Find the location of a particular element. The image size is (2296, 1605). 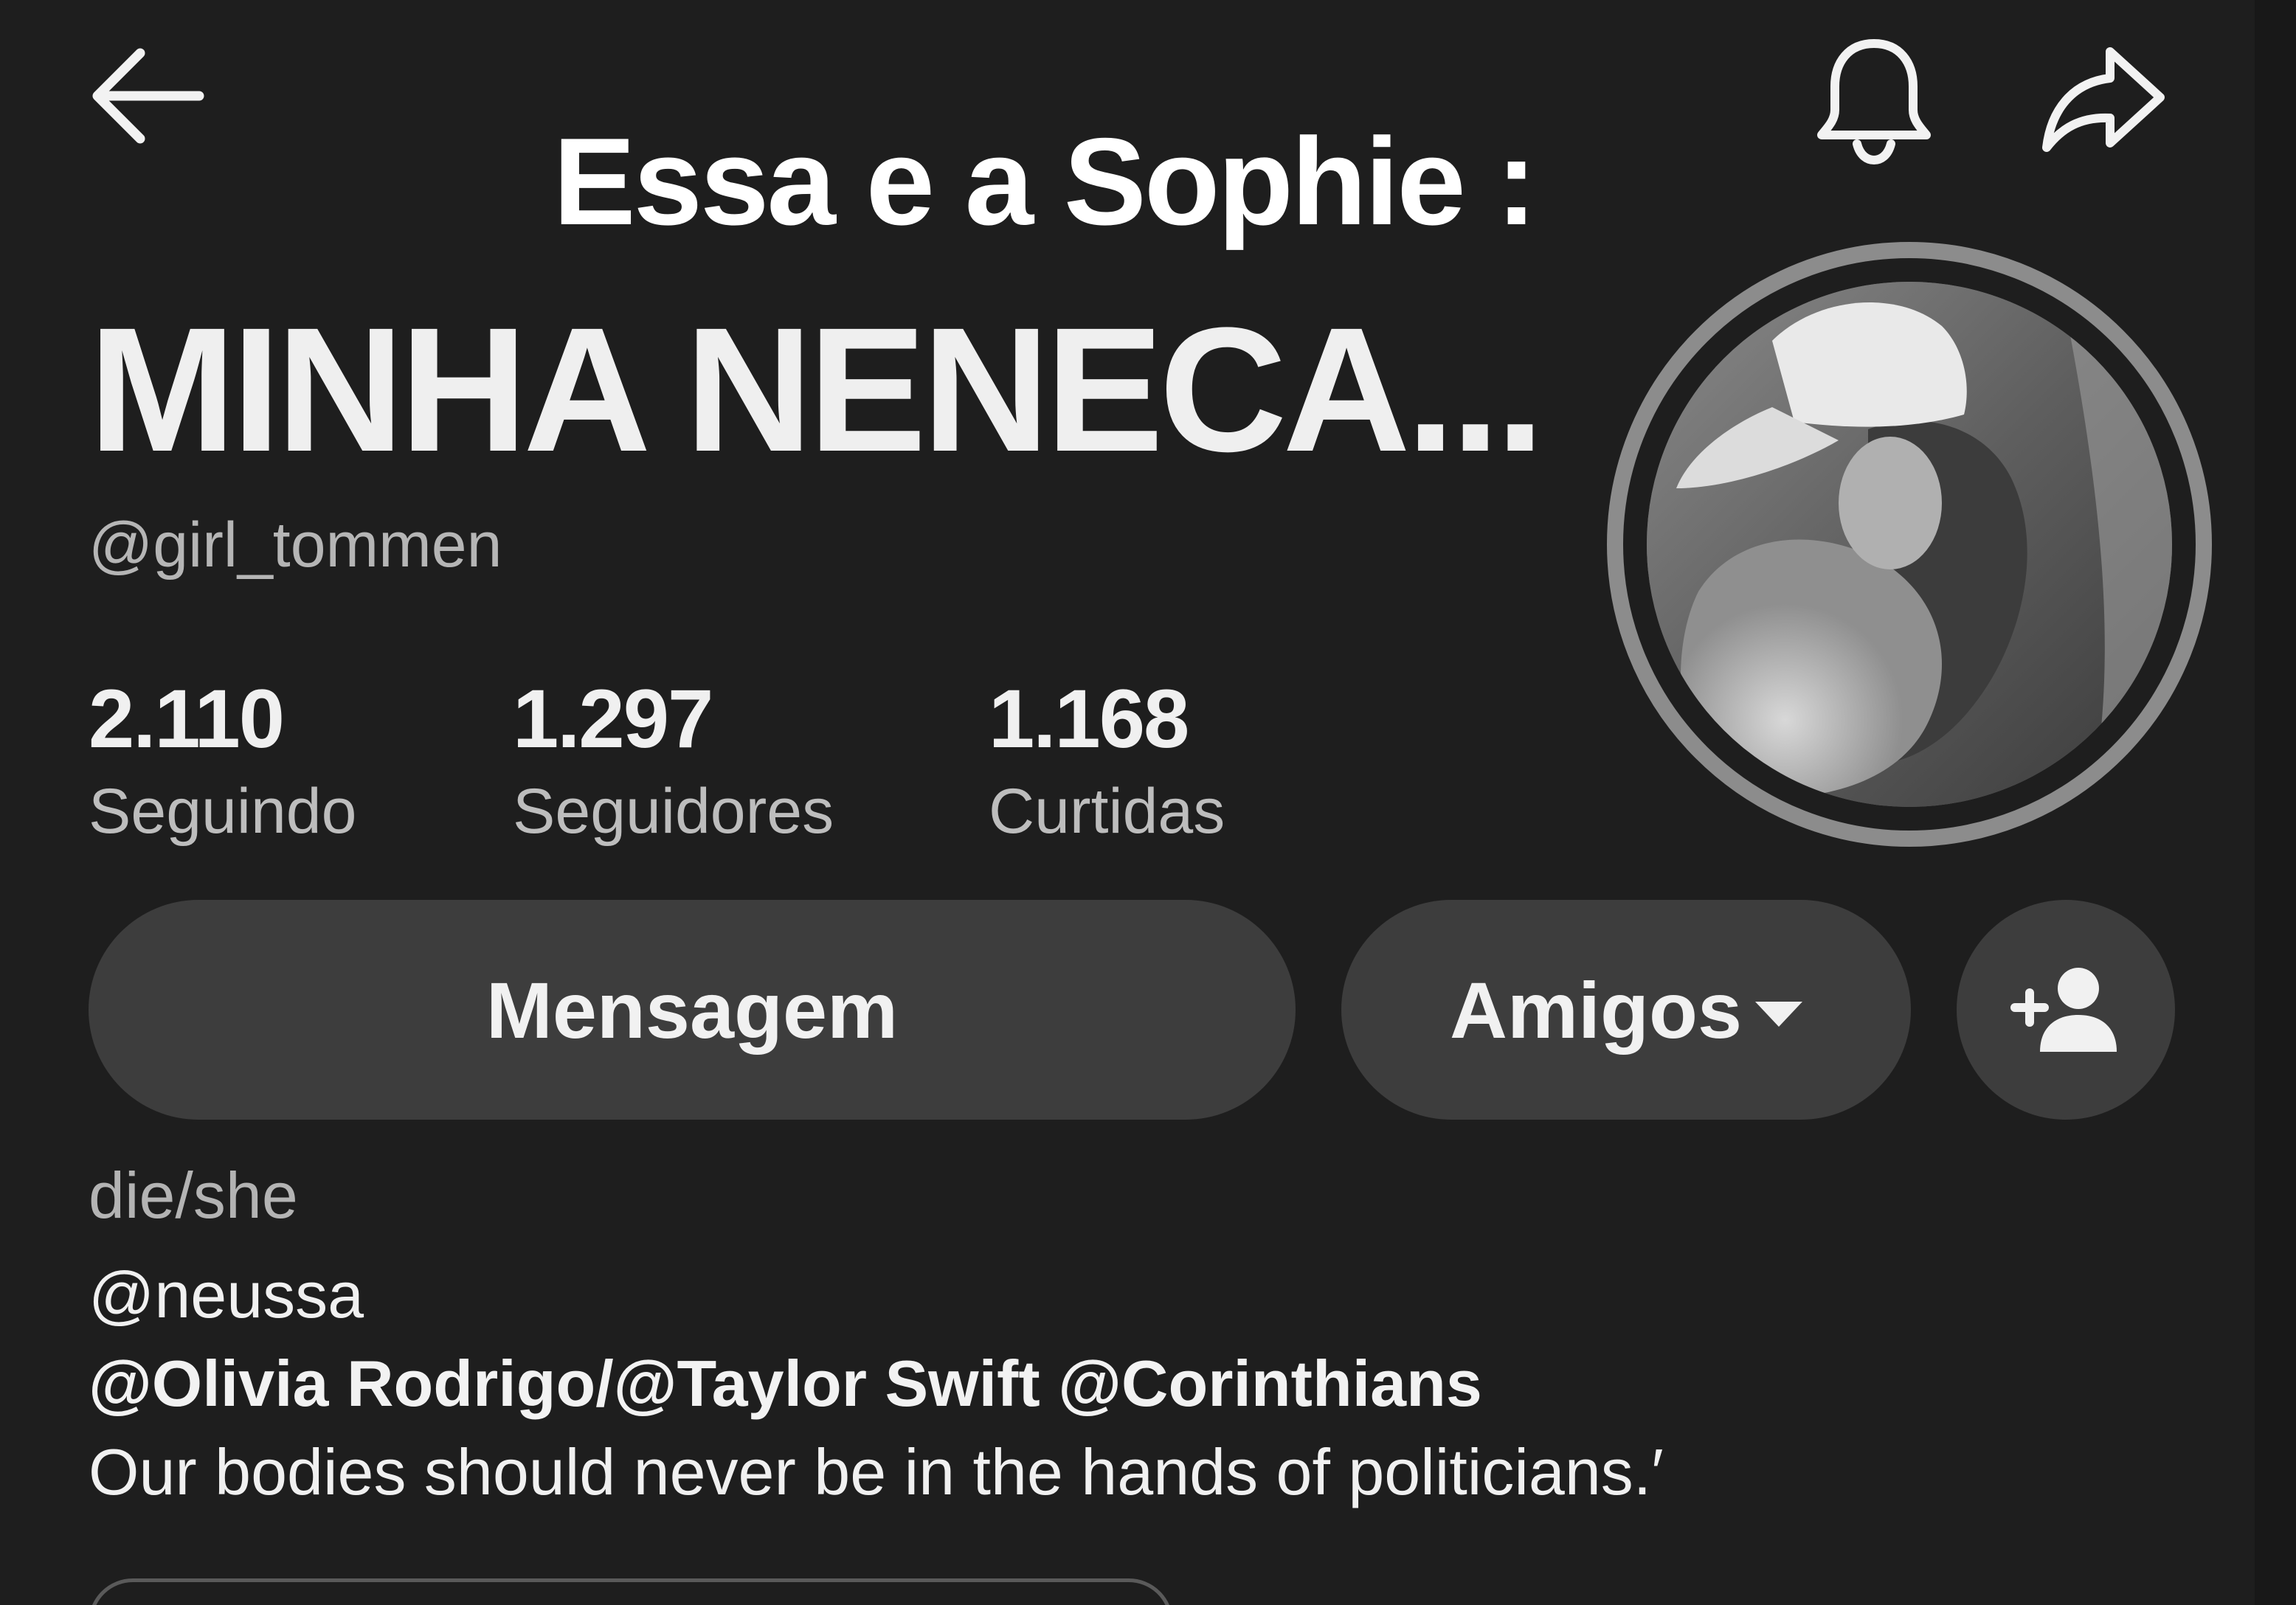

avatar-image is located at coordinates (1909, 544).